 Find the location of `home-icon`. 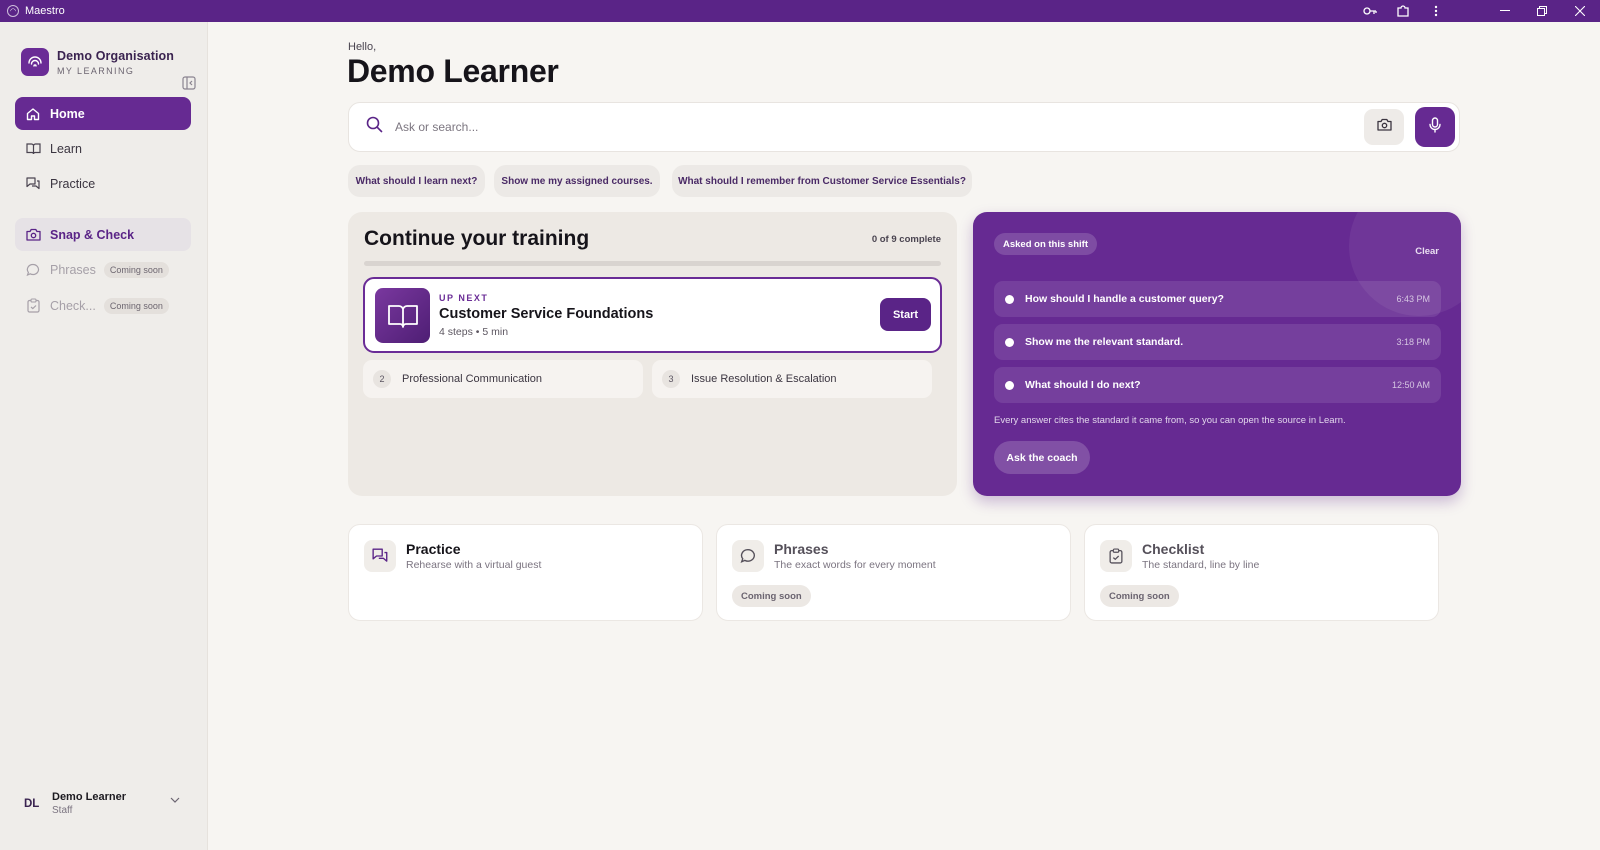

home-icon is located at coordinates (33, 114).